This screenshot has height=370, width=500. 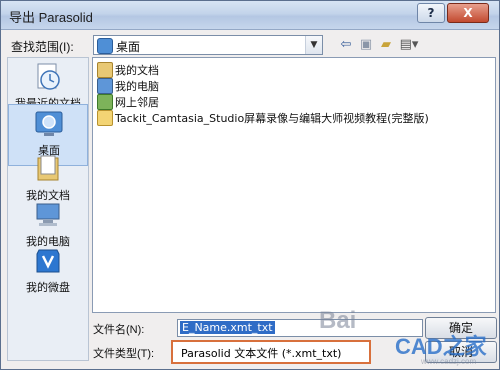 I want to click on places-bar: 我最近的文档 桌面 我的文档 我的电脑, so click(x=48, y=209).